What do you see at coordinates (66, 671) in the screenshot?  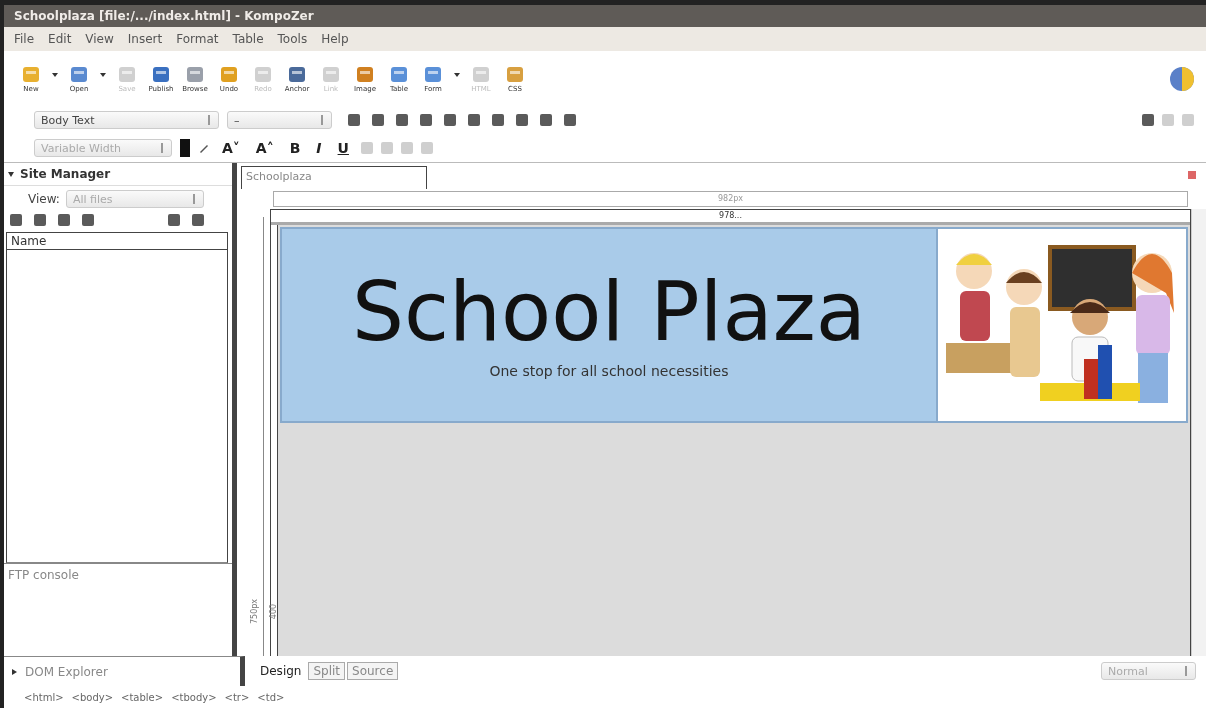 I see `panel-title: DOM Explorer` at bounding box center [66, 671].